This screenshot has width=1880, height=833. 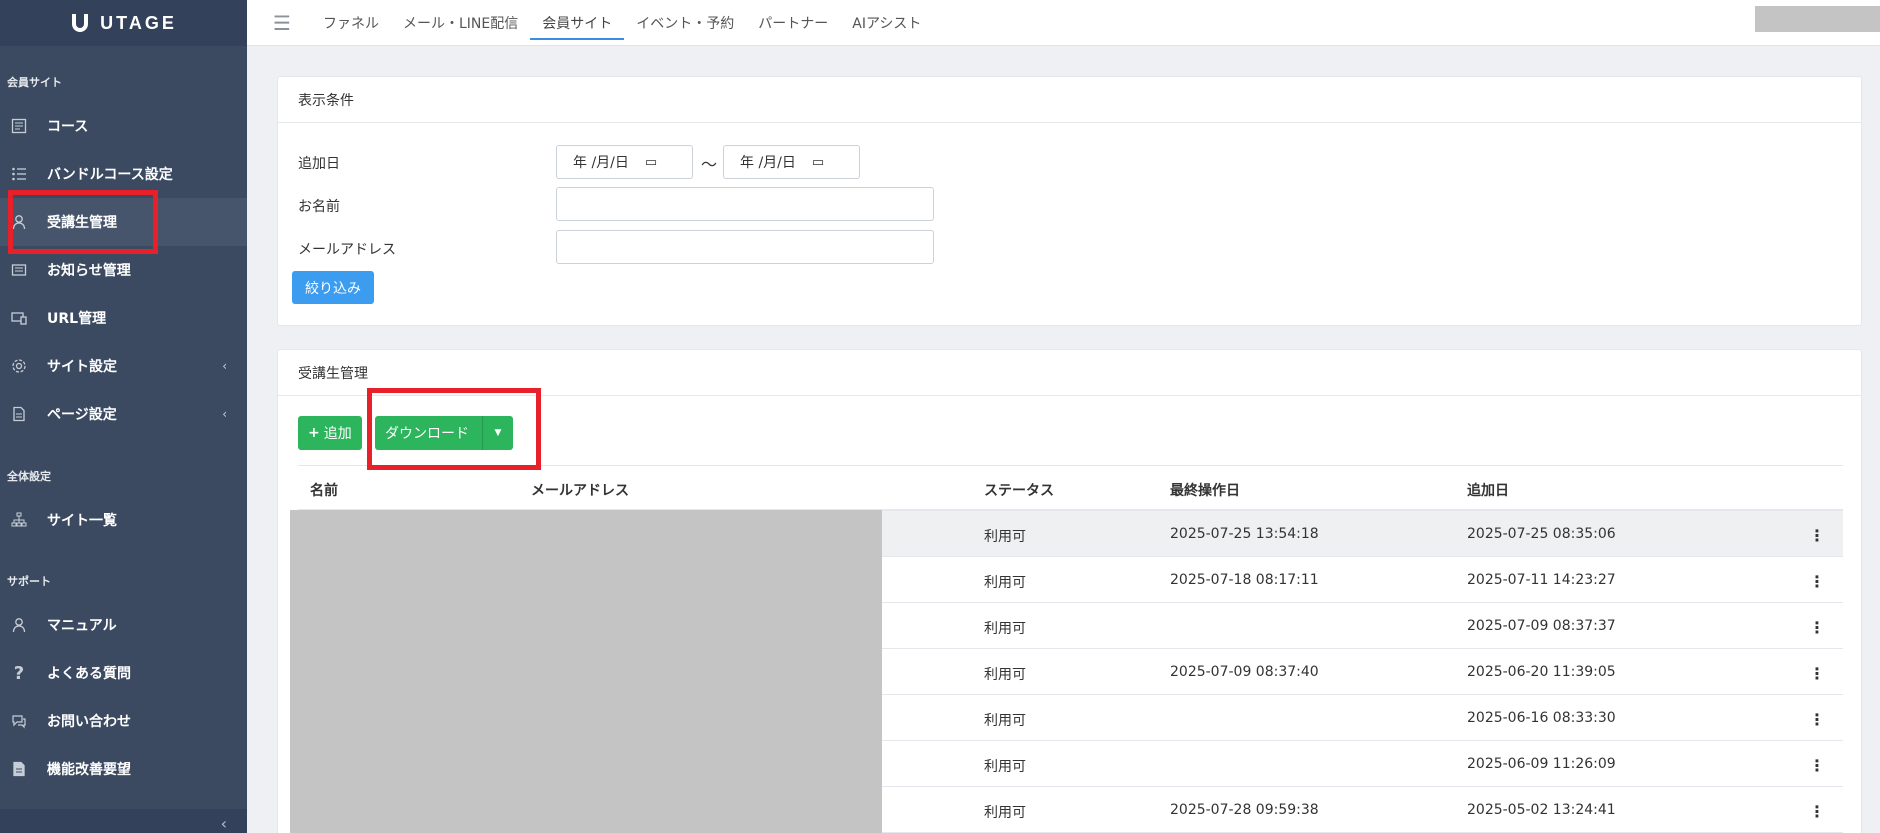 I want to click on sidebar-item-student-management: 受講生管理, so click(x=123, y=222).